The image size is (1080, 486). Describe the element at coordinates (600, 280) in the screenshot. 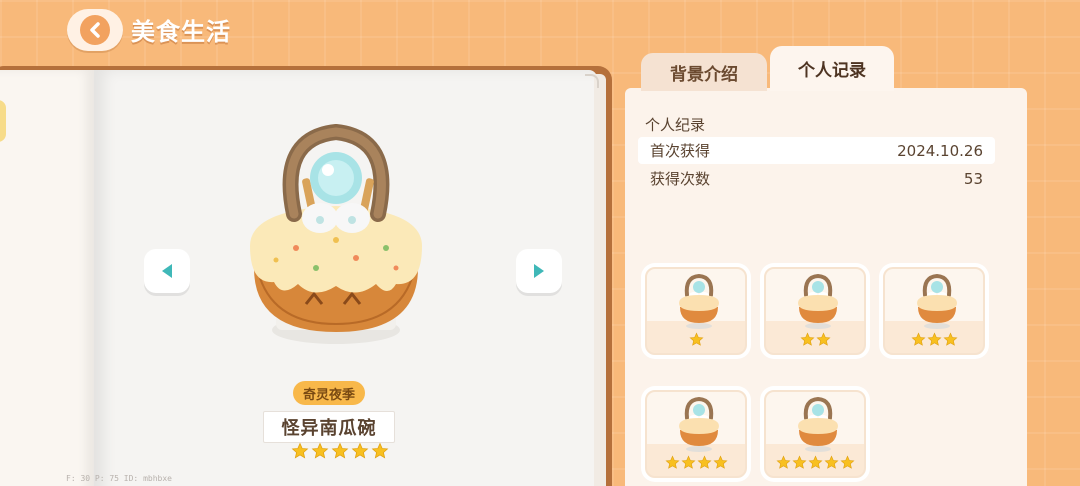

I see `book-page-edge` at that location.